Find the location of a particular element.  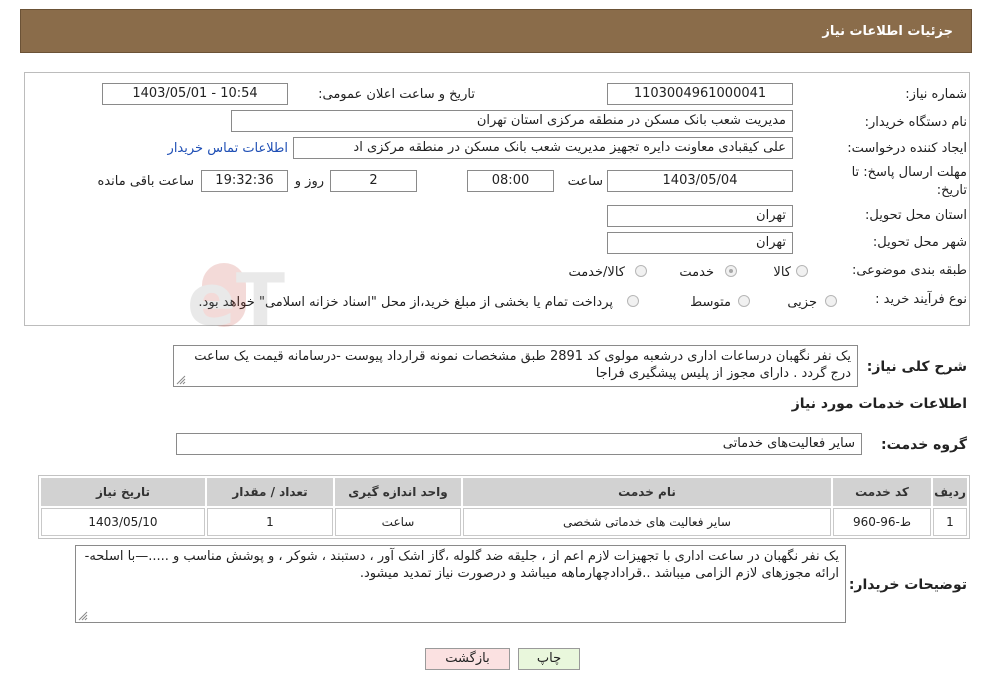

deadline-hour-label: ساعت is located at coordinates (585, 181).